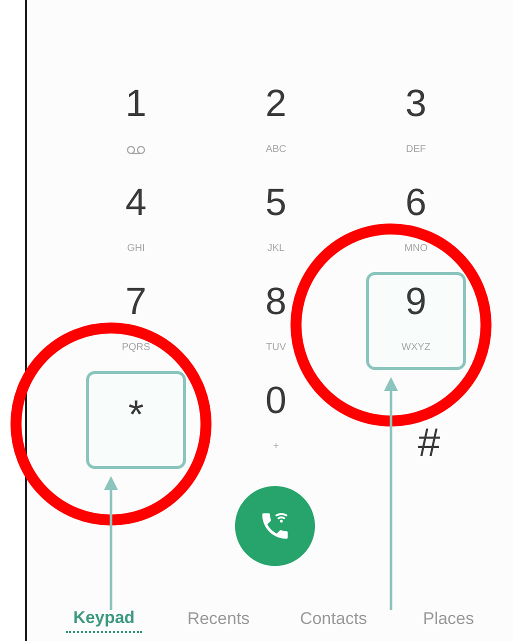 Image resolution: width=513 pixels, height=641 pixels. What do you see at coordinates (276, 420) in the screenshot?
I see `dial-key: 0 +` at bounding box center [276, 420].